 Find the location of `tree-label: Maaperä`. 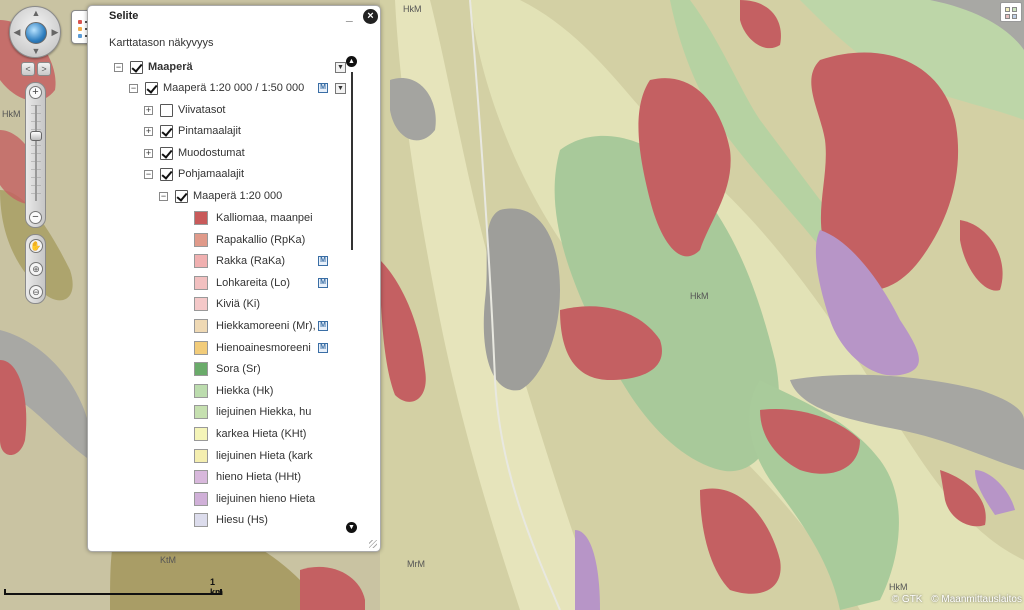

tree-label: Maaperä is located at coordinates (170, 67).